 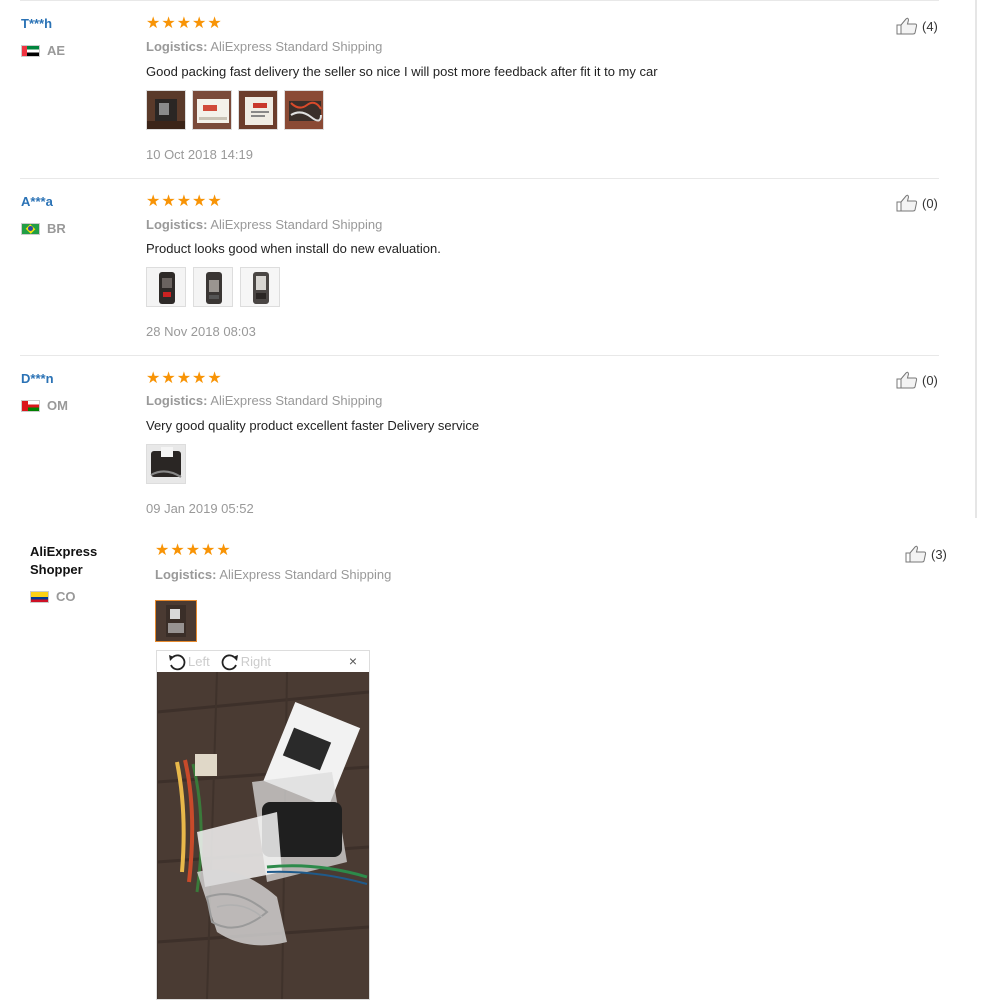 I want to click on review-photo-thumbnail-active, so click(x=176, y=621).